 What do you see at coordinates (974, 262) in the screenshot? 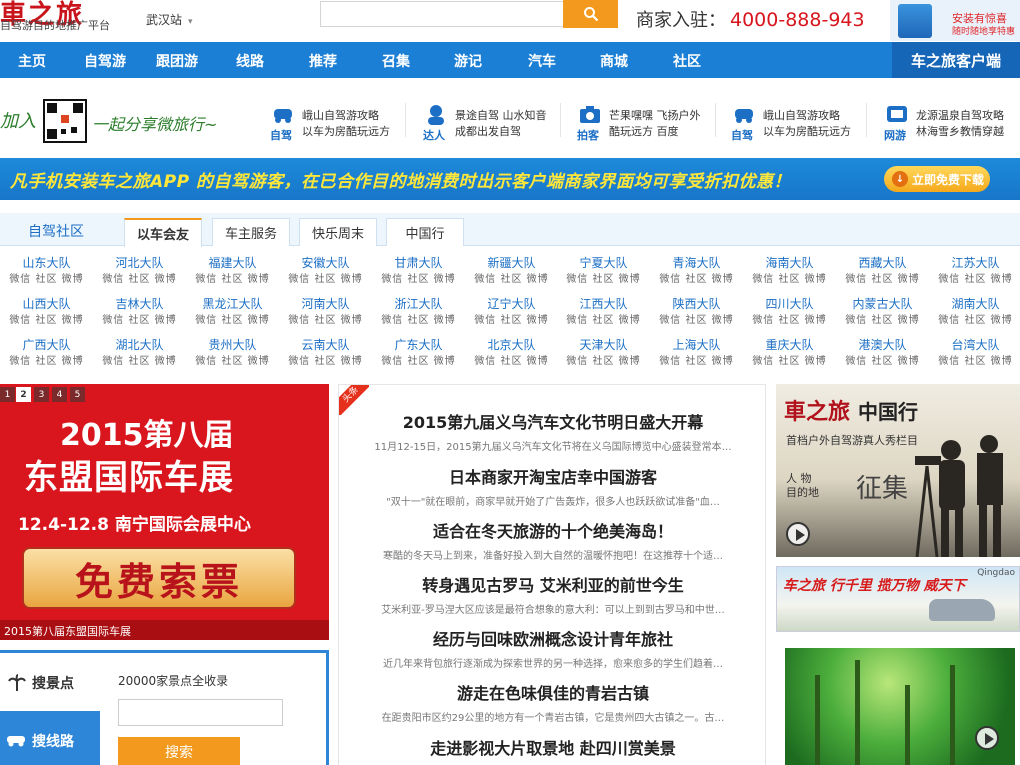
I see `team-name-link: 江苏大队` at bounding box center [974, 262].